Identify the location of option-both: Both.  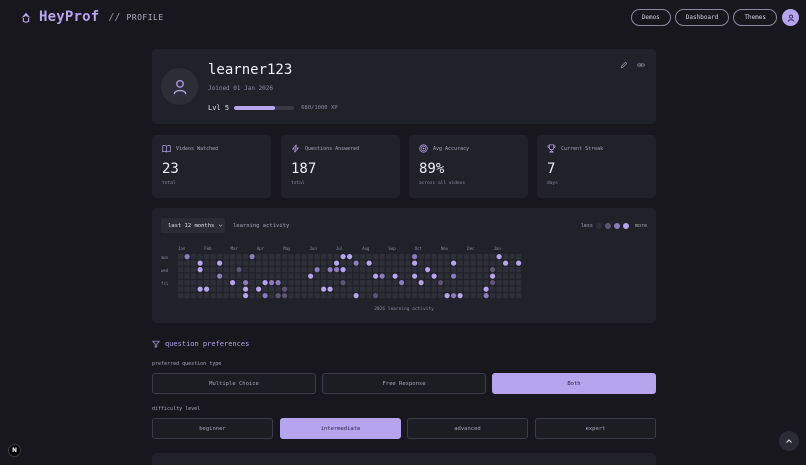
(574, 383).